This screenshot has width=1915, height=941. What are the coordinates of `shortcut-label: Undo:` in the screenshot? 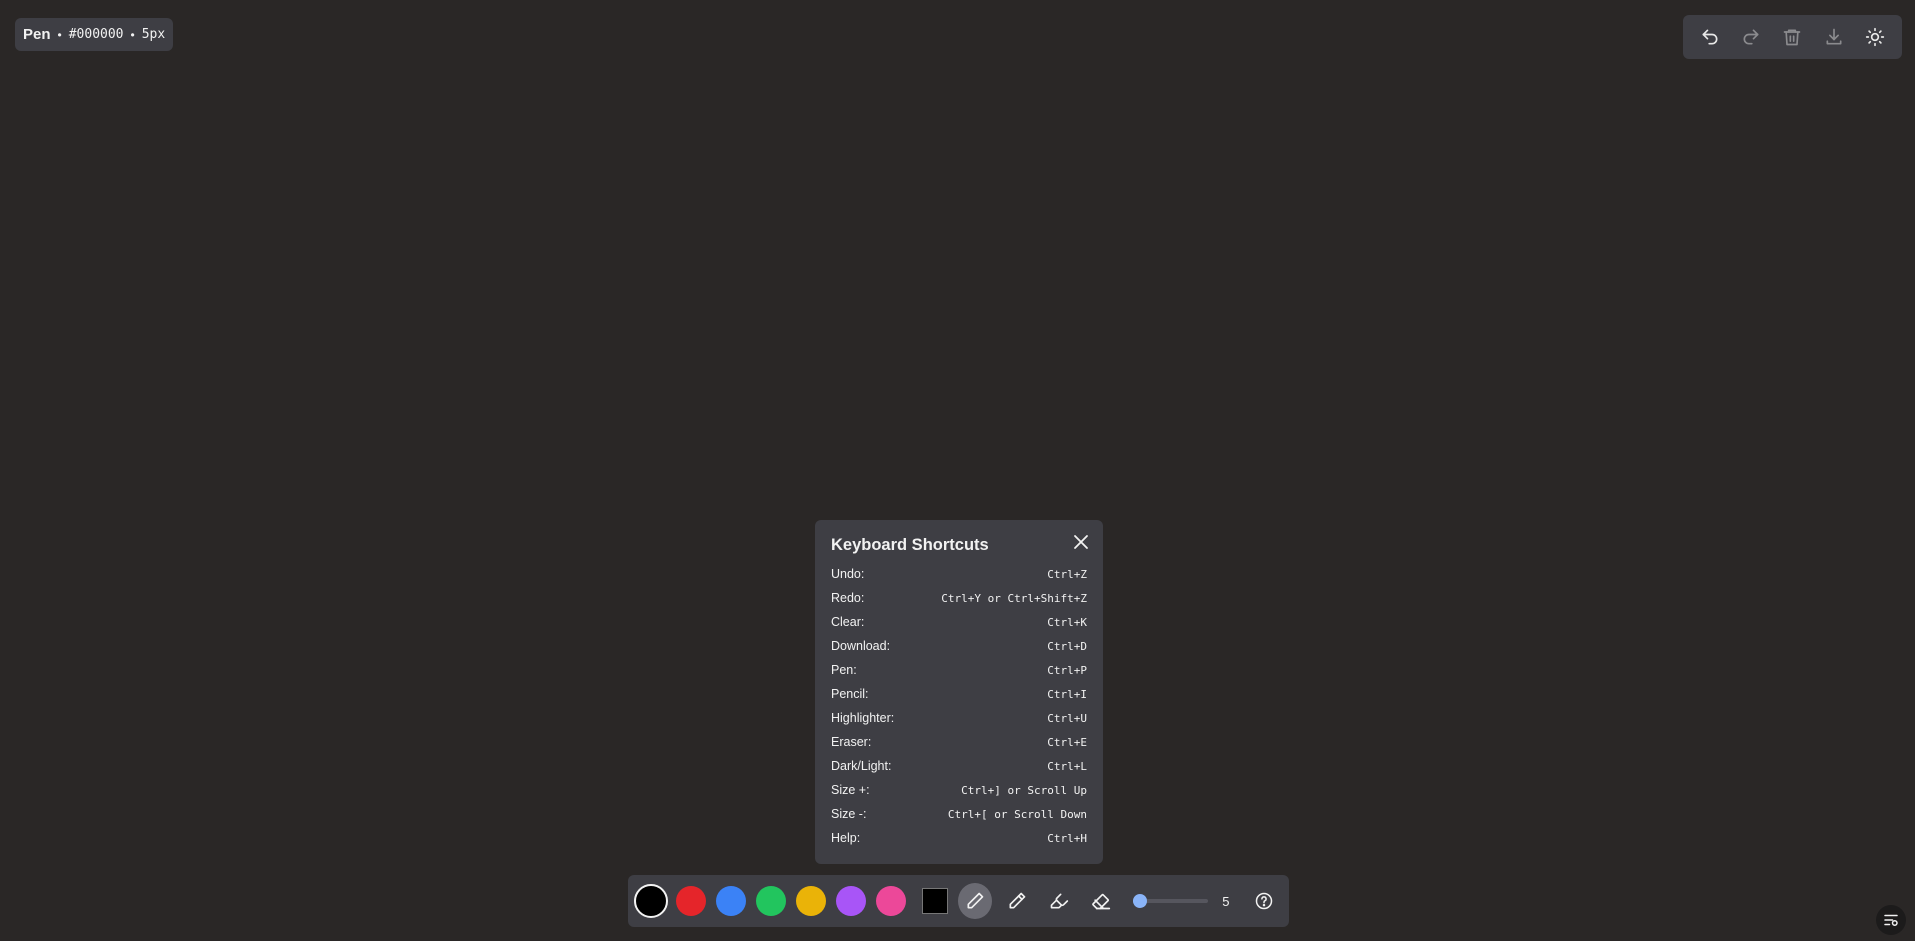 It's located at (848, 574).